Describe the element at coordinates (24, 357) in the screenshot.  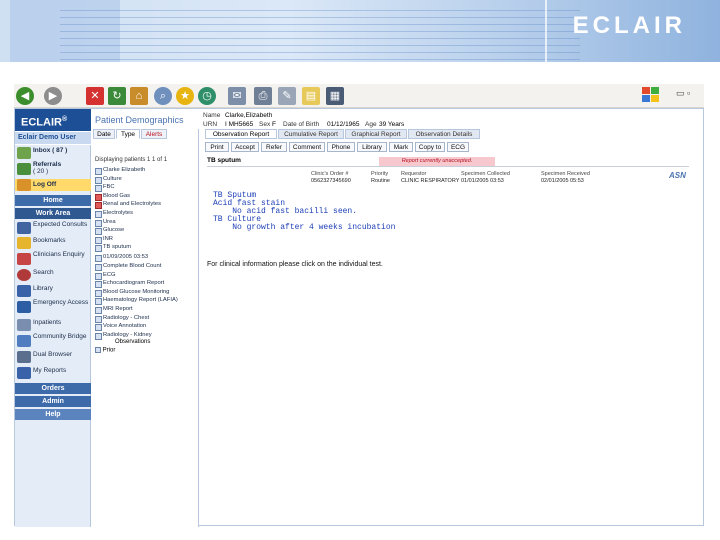
I see `dual-browser-icon` at that location.